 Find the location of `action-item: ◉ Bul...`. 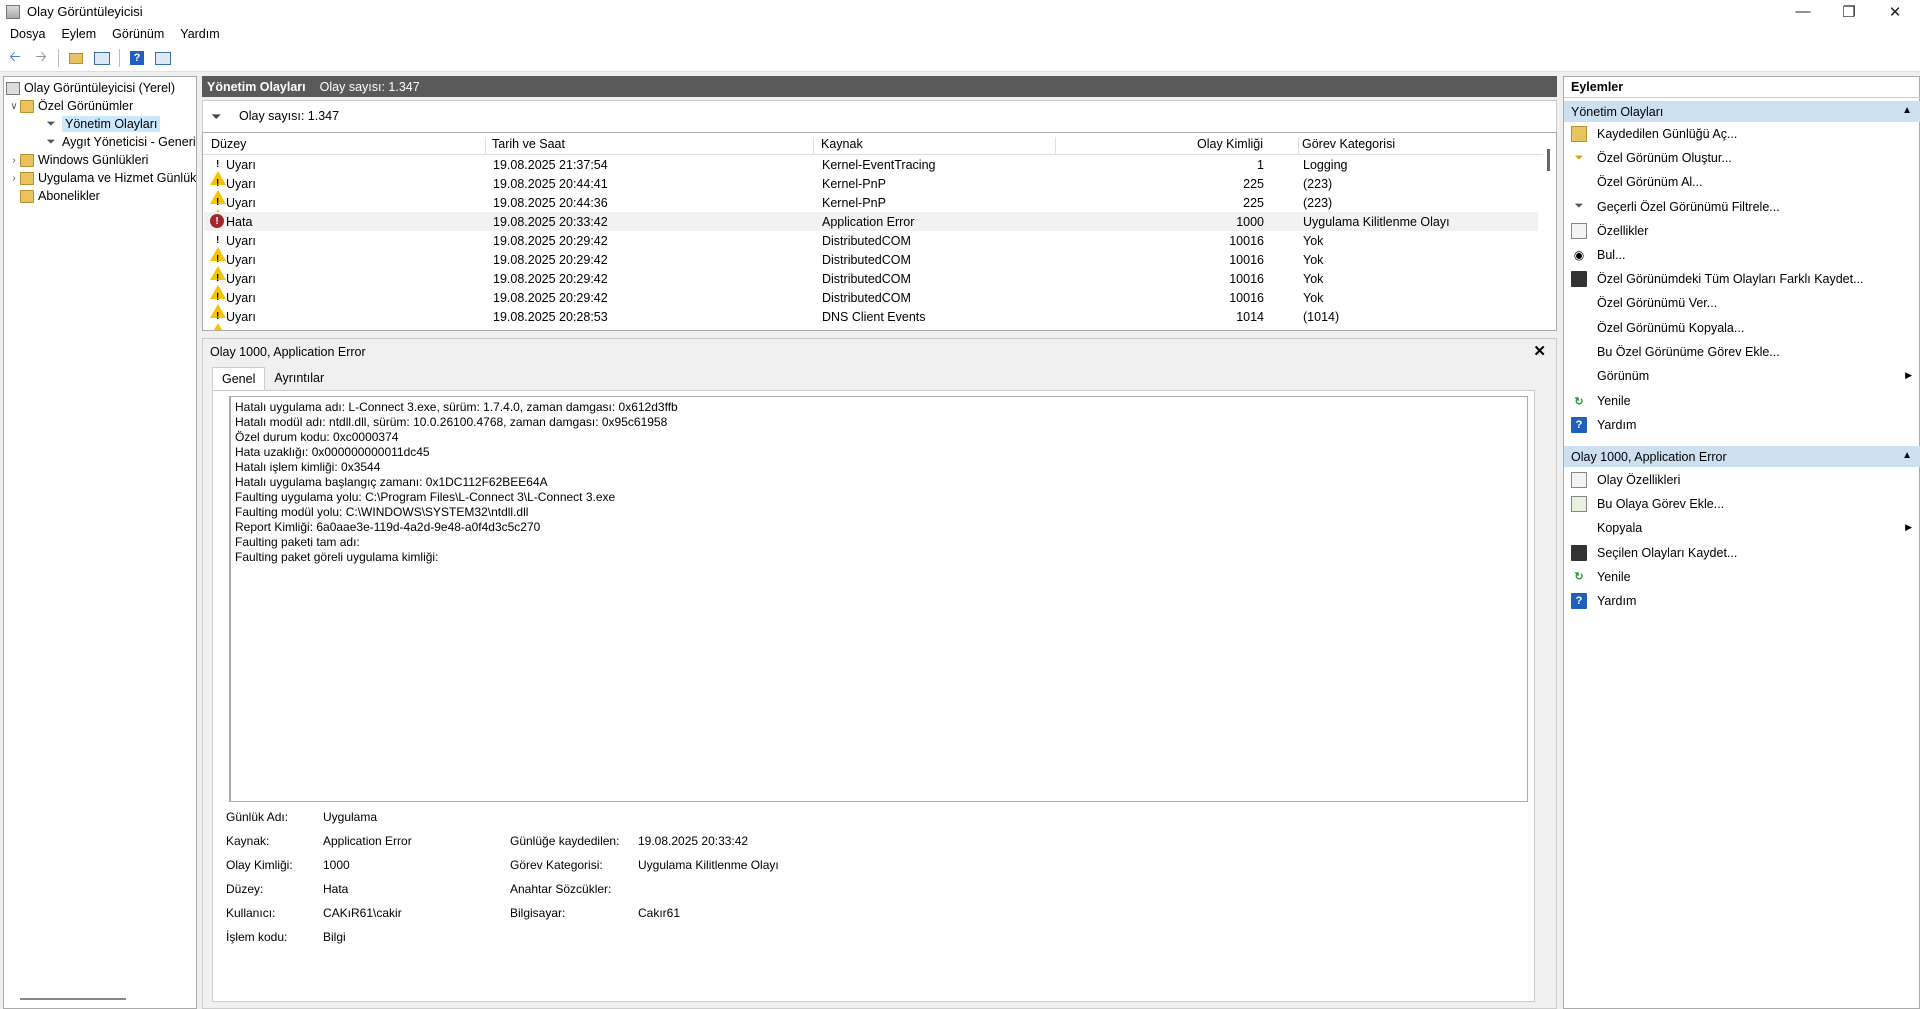

action-item: ◉ Bul... is located at coordinates (1742, 255).